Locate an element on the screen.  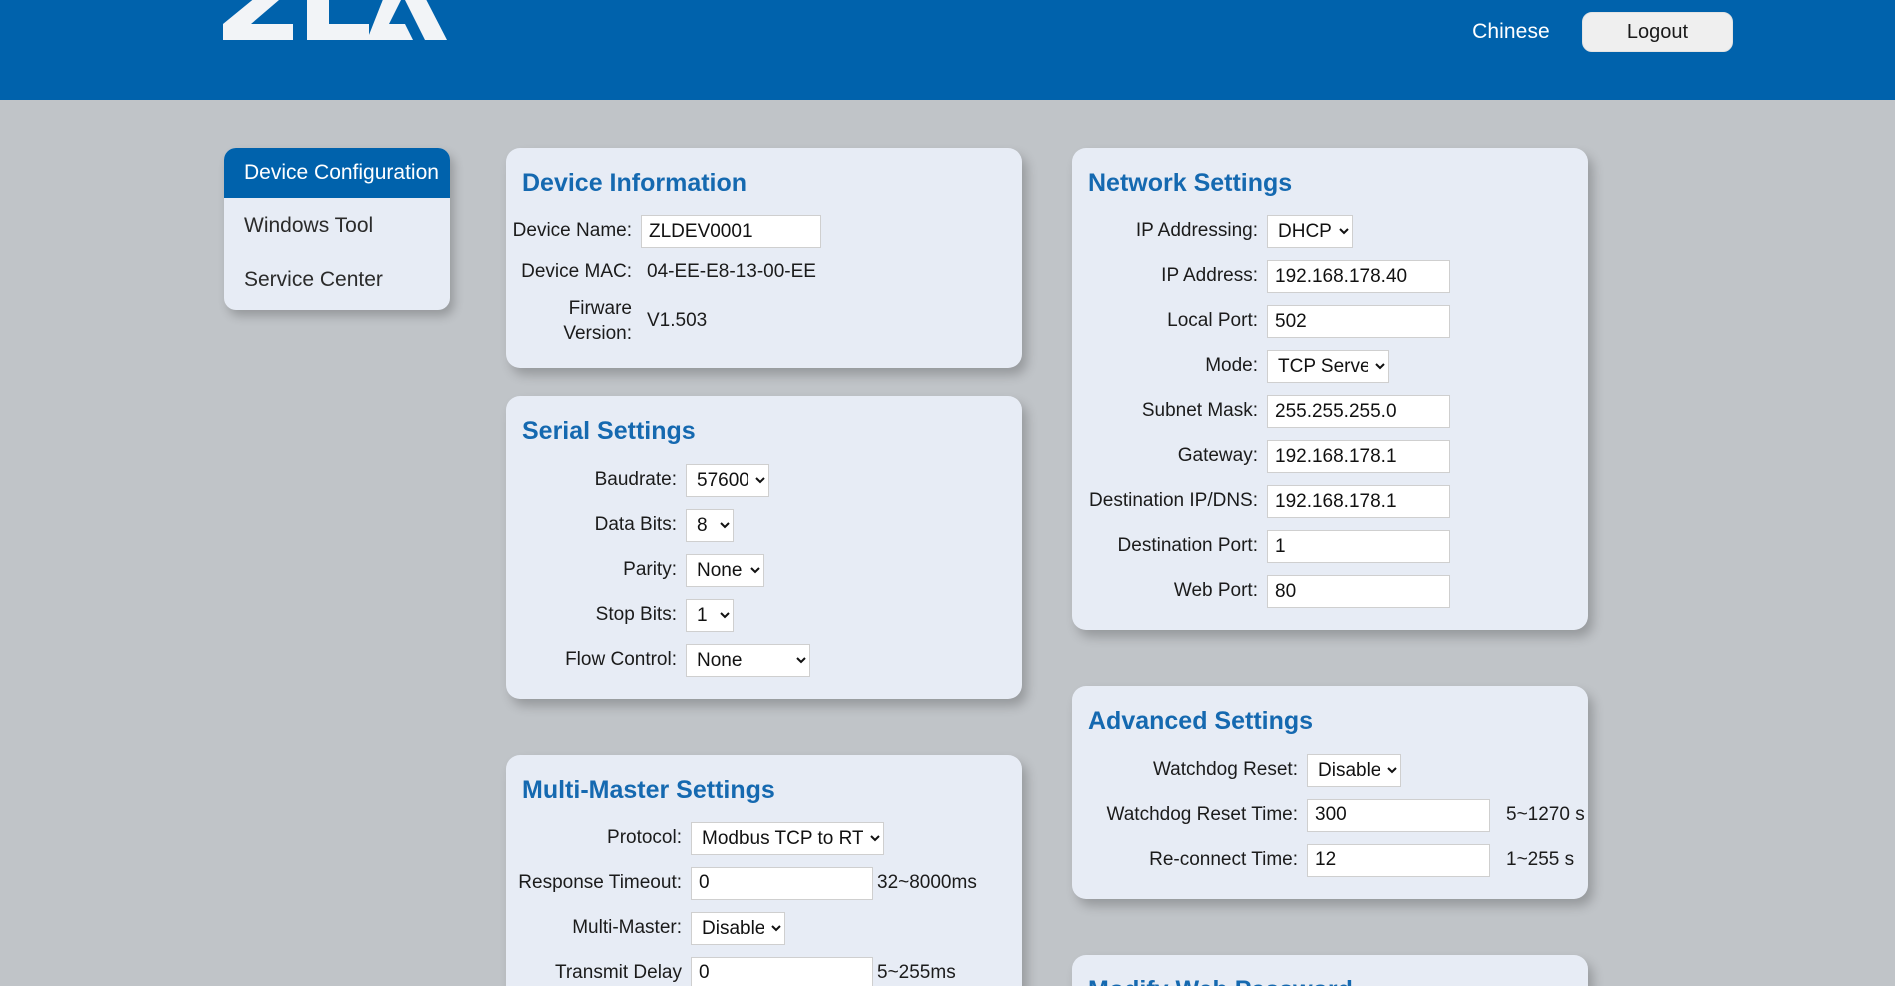
device-name-input is located at coordinates (731, 232).